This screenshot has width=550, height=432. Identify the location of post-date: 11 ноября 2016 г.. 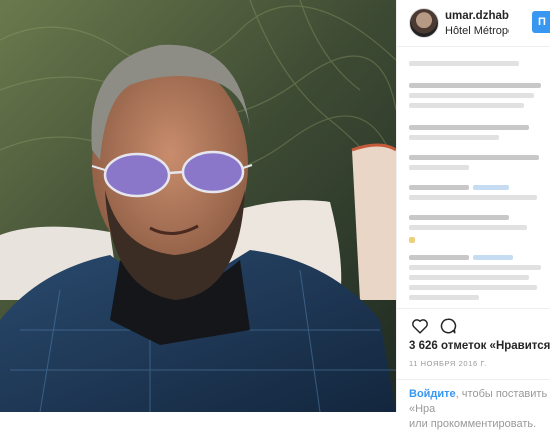
(448, 363).